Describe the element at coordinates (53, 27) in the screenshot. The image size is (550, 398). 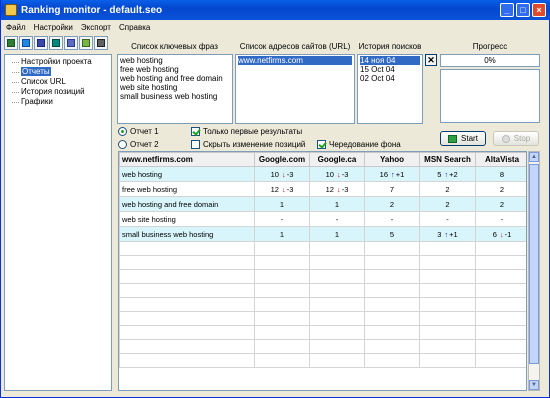
I see `menu-settings: Настройки` at that location.